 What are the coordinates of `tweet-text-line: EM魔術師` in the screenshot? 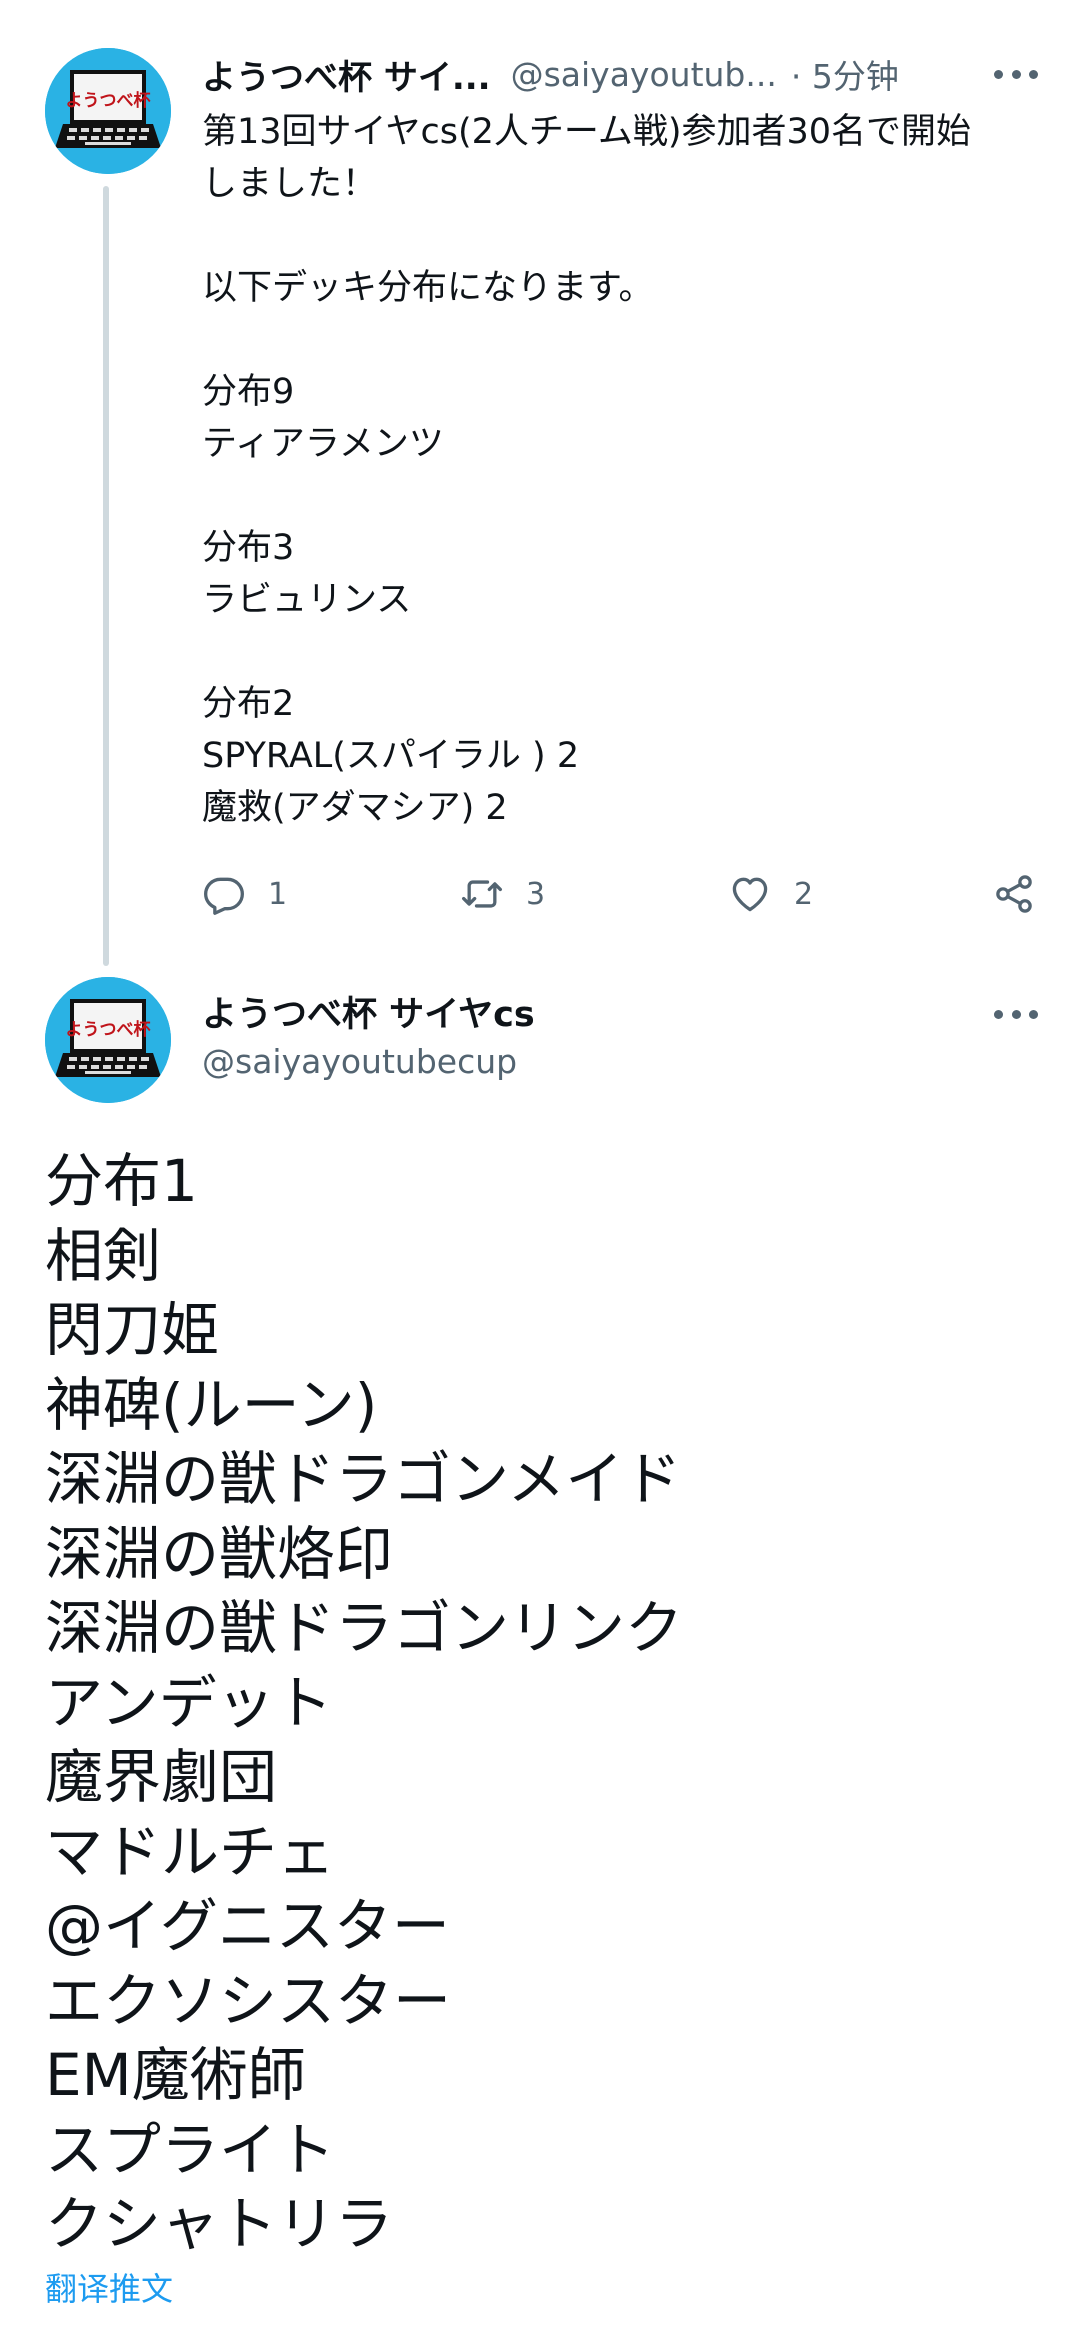 It's located at (175, 2075).